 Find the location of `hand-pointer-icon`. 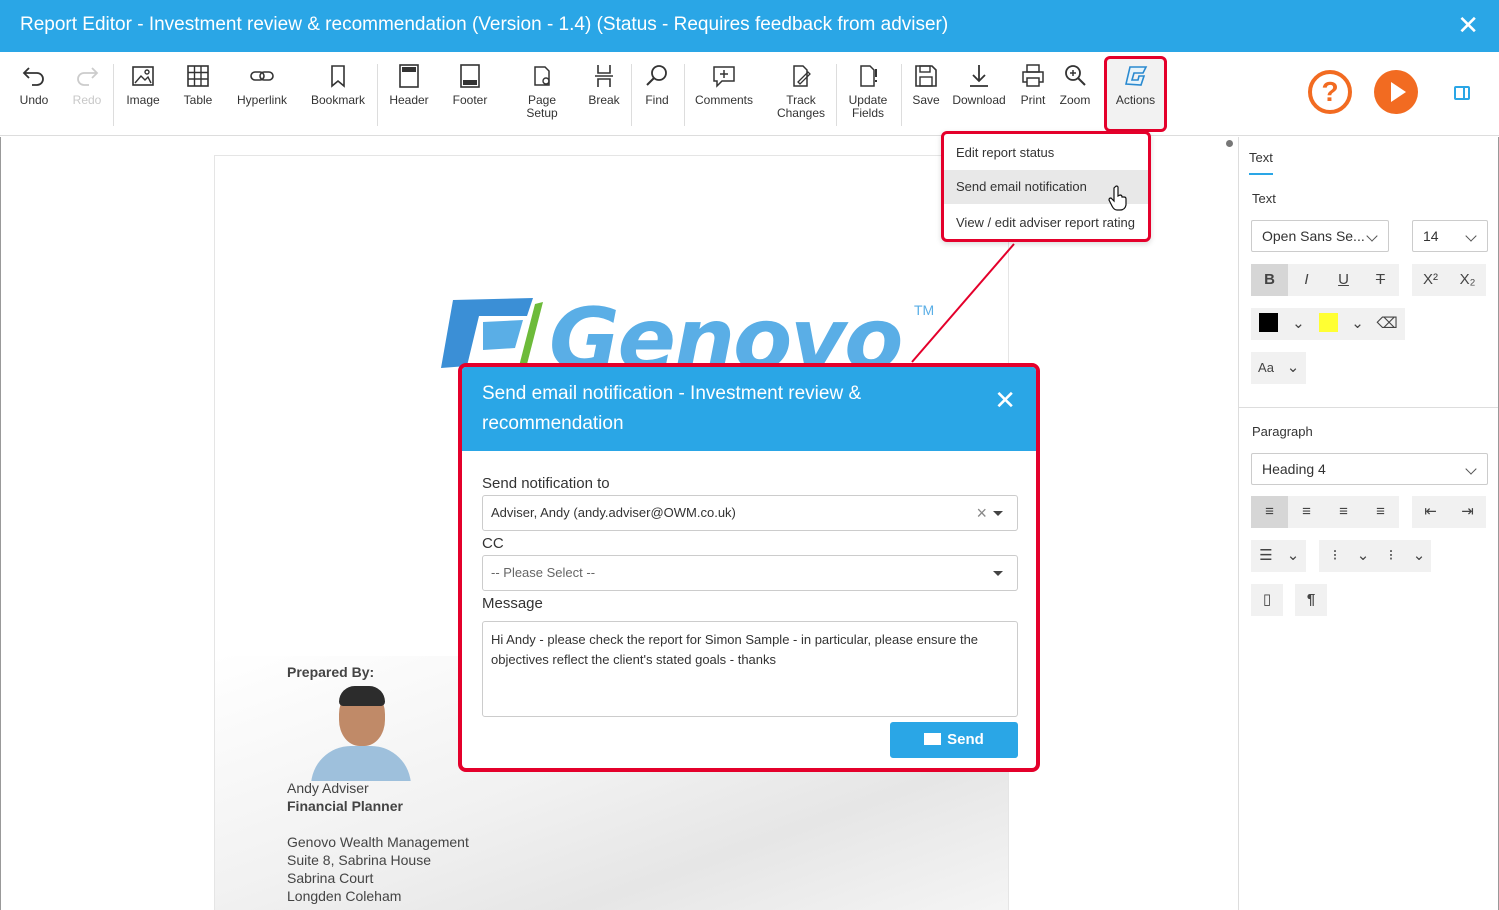

hand-pointer-icon is located at coordinates (1117, 198).